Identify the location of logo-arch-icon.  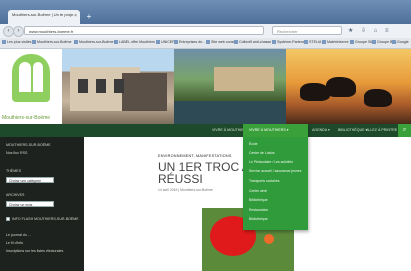
(31, 78).